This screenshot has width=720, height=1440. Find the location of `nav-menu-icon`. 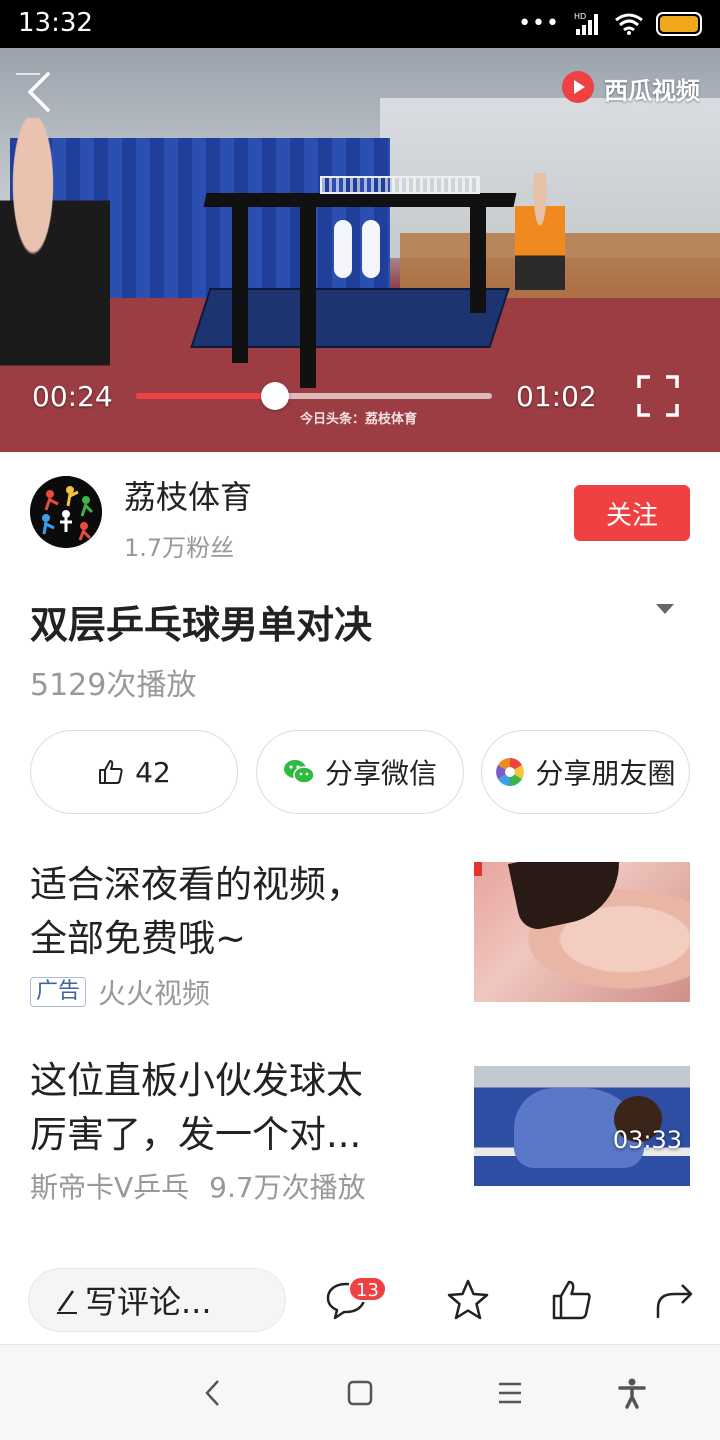

nav-menu-icon is located at coordinates (510, 1393).